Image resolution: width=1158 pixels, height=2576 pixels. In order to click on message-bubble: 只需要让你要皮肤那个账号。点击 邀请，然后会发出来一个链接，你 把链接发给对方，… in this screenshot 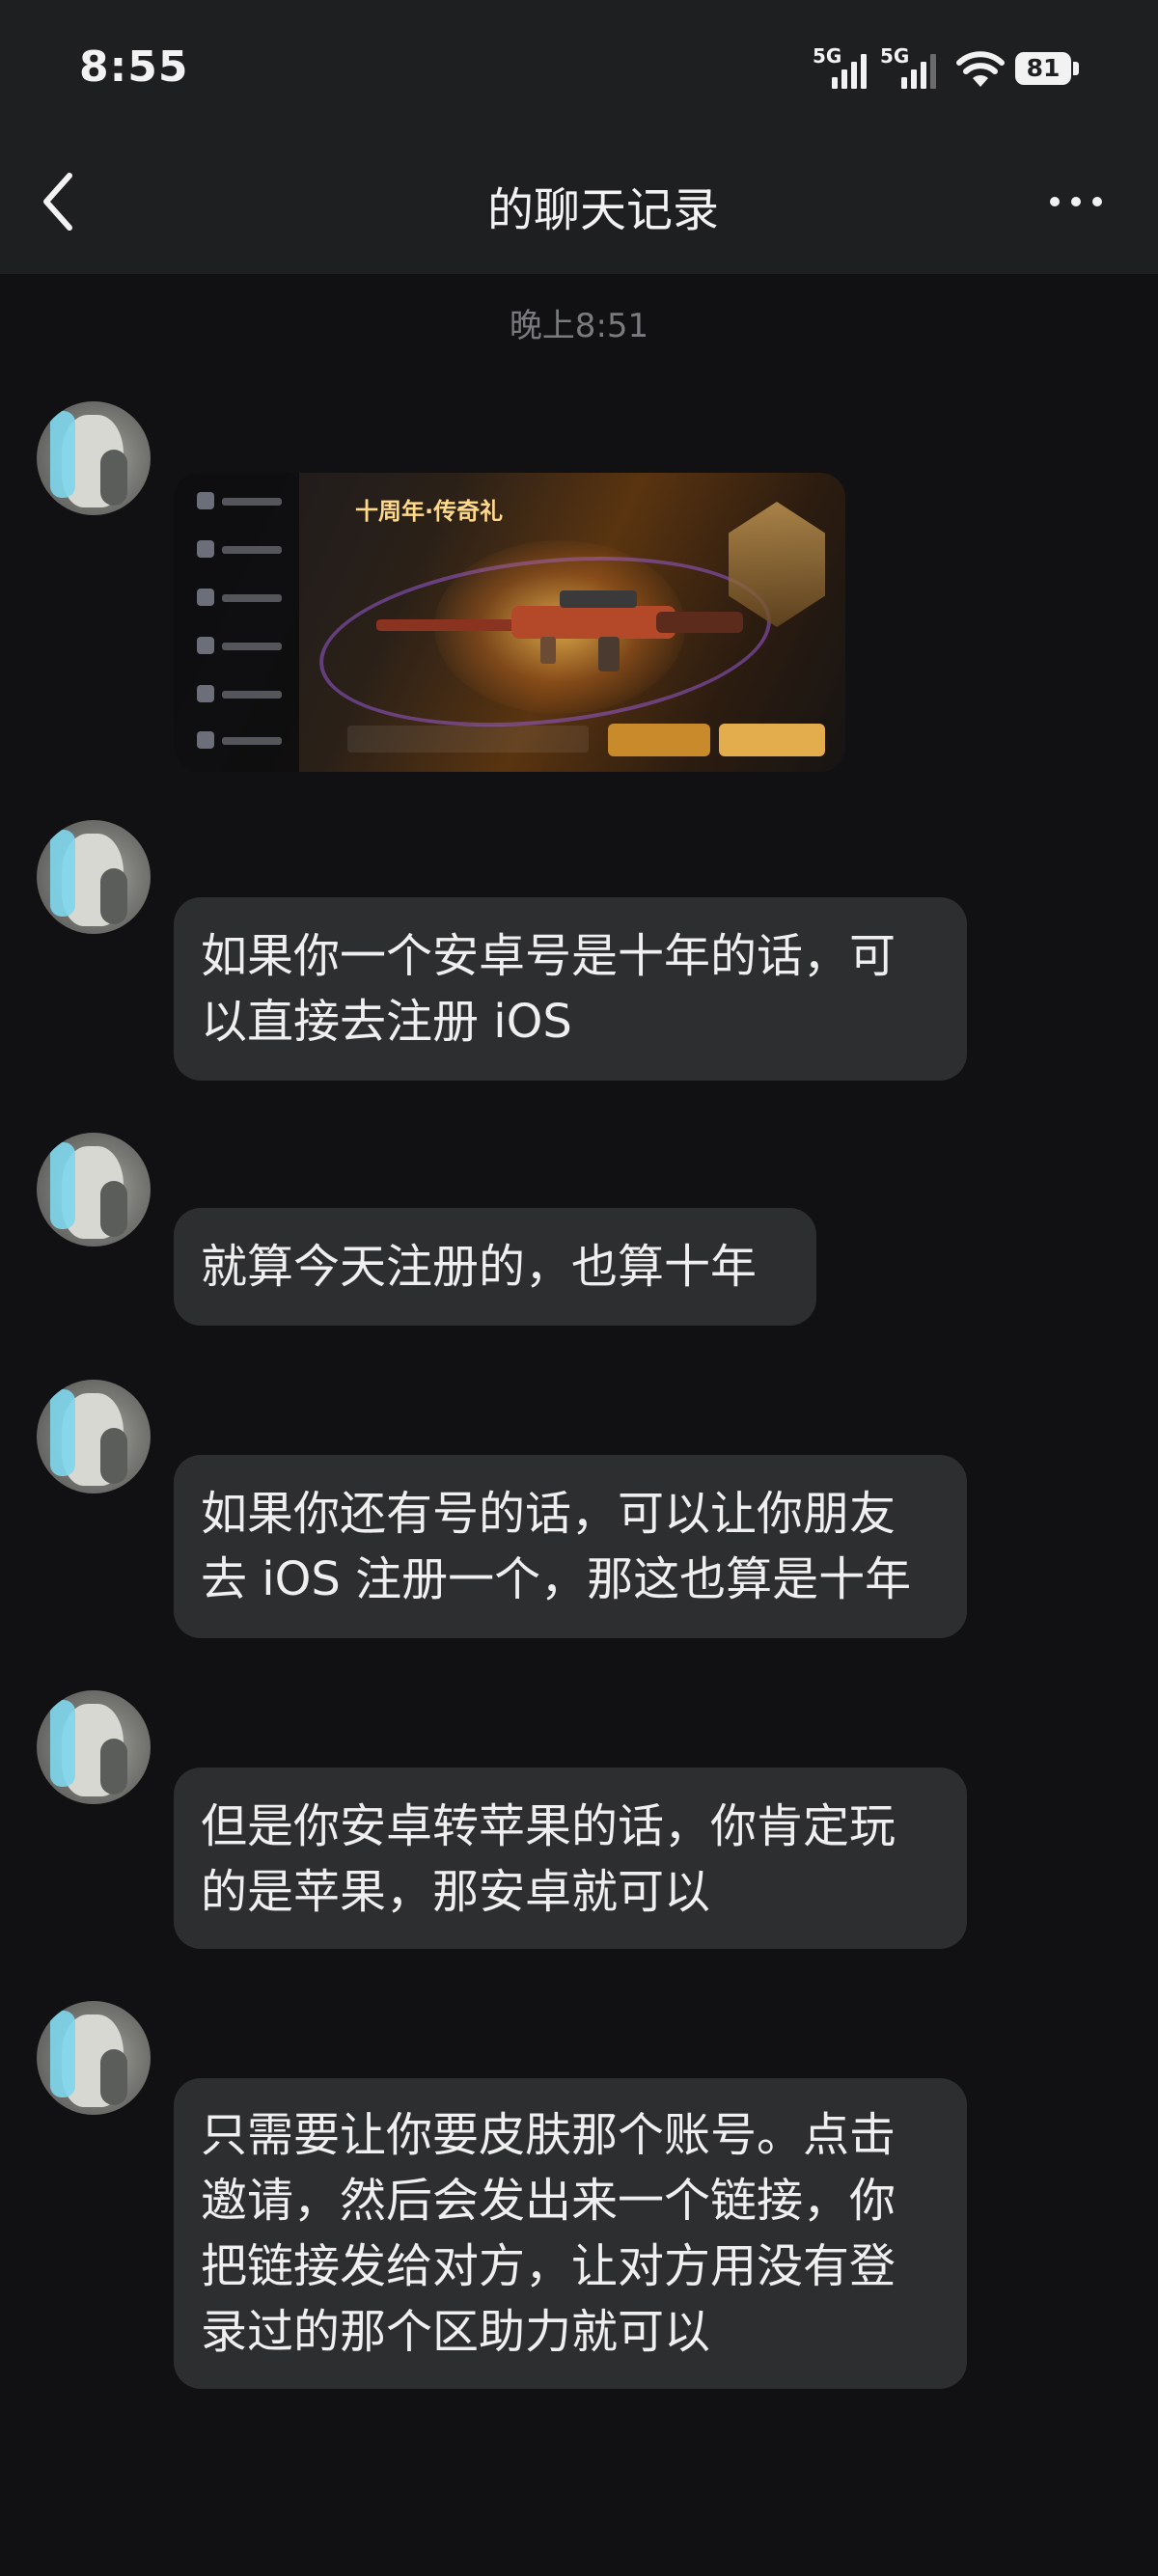, I will do `click(570, 2233)`.